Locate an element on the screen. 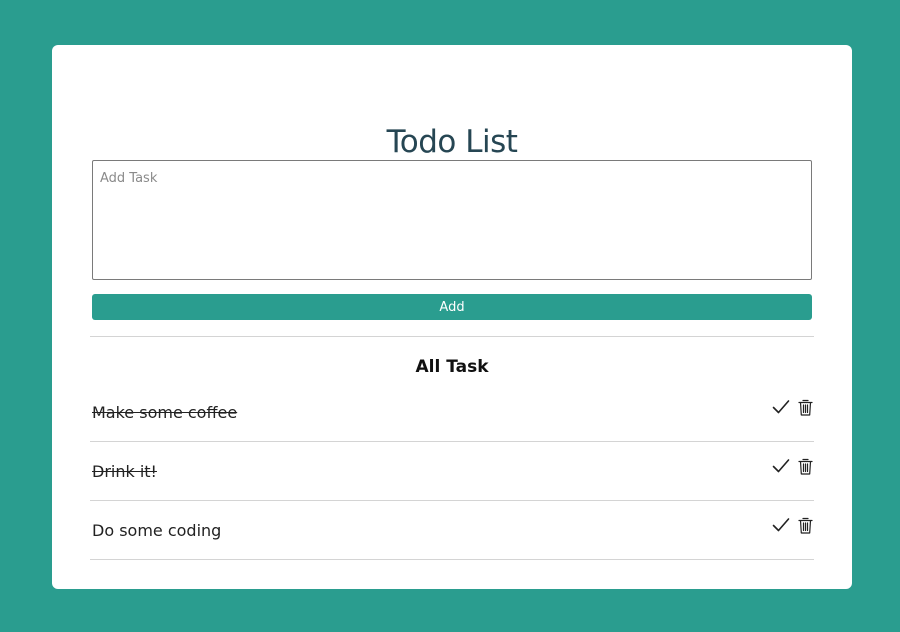  add-task-button: Add is located at coordinates (452, 307).